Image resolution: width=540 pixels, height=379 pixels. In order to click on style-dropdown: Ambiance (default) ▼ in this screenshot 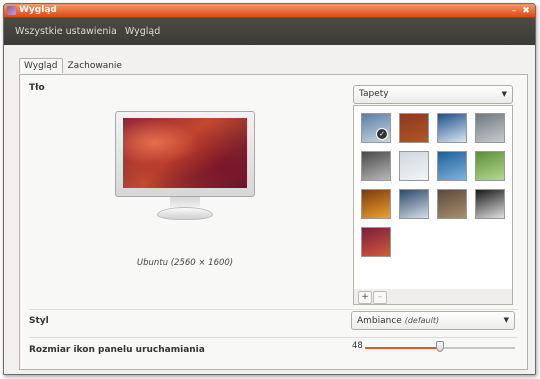, I will do `click(433, 320)`.